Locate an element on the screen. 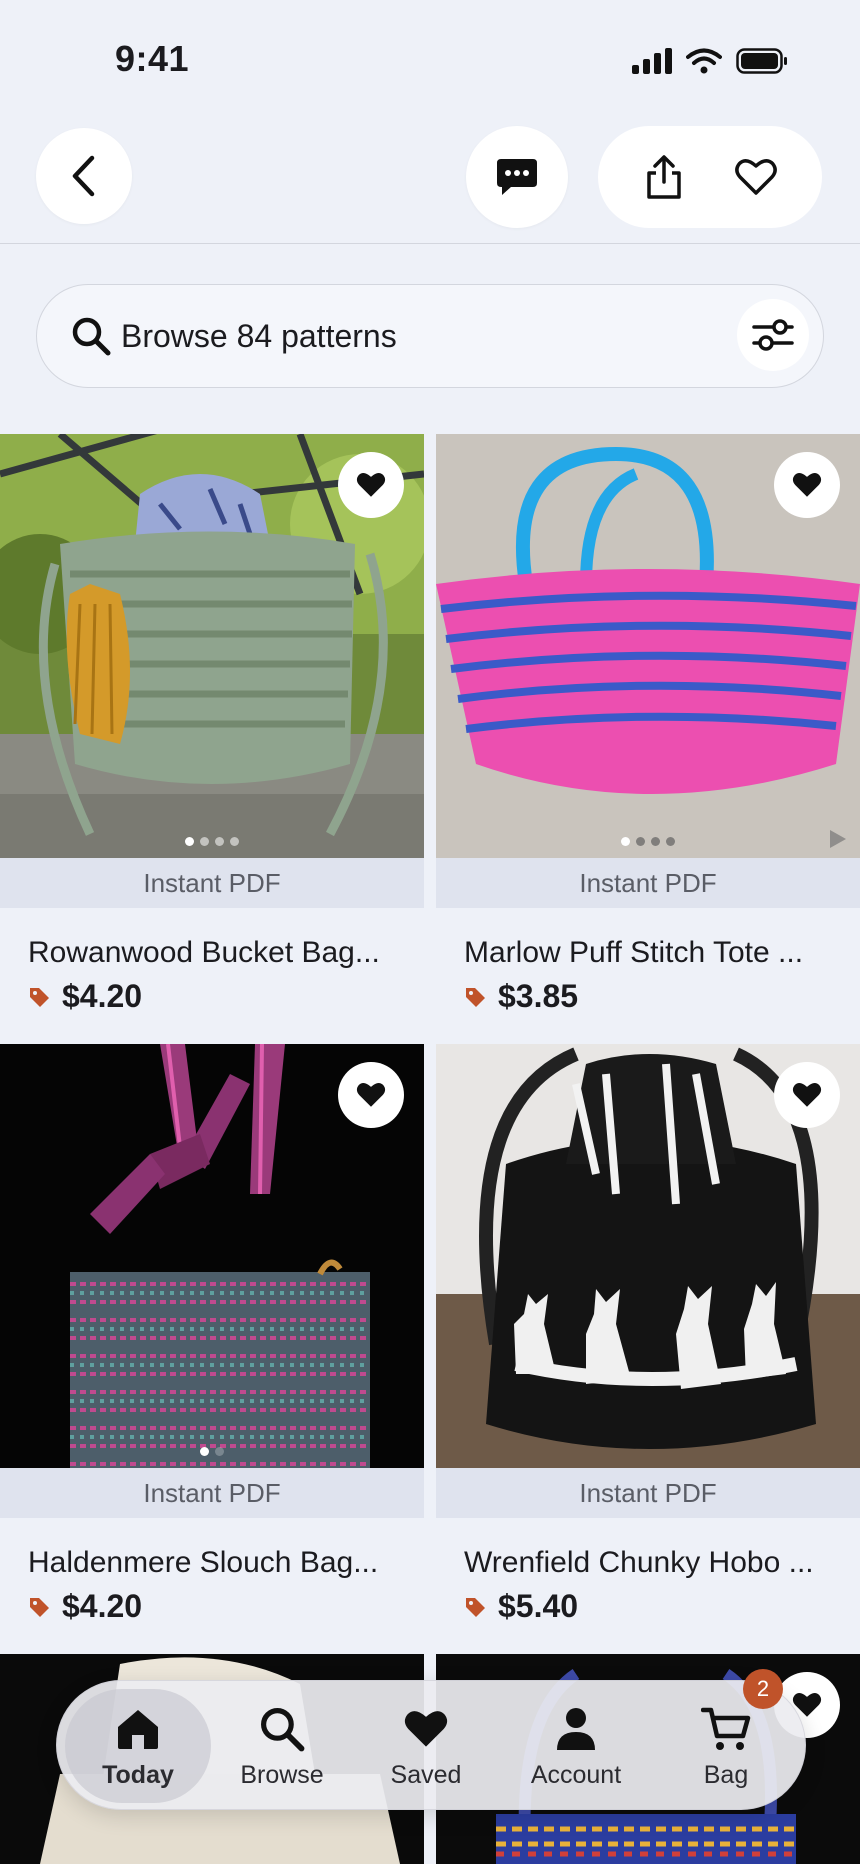 The height and width of the screenshot is (1864, 860). share-favorite-group is located at coordinates (710, 177).